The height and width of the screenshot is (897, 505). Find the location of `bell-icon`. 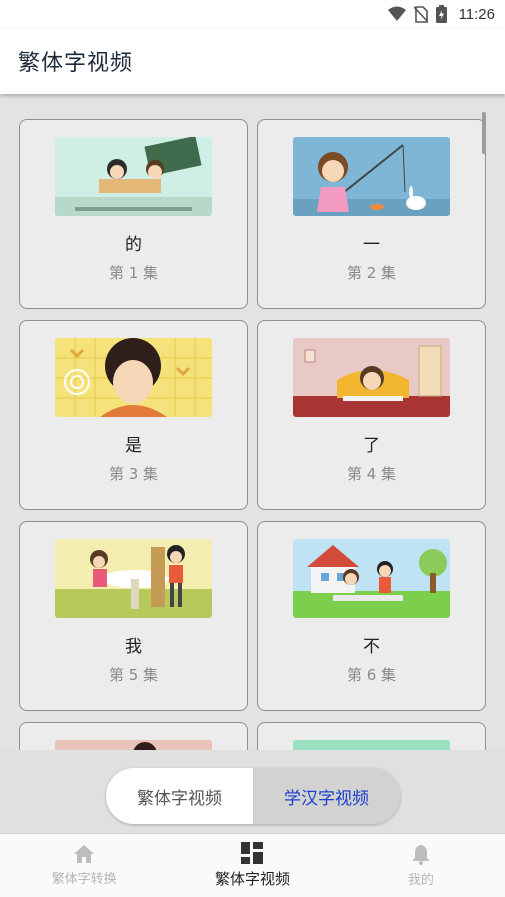

bell-icon is located at coordinates (420, 855).